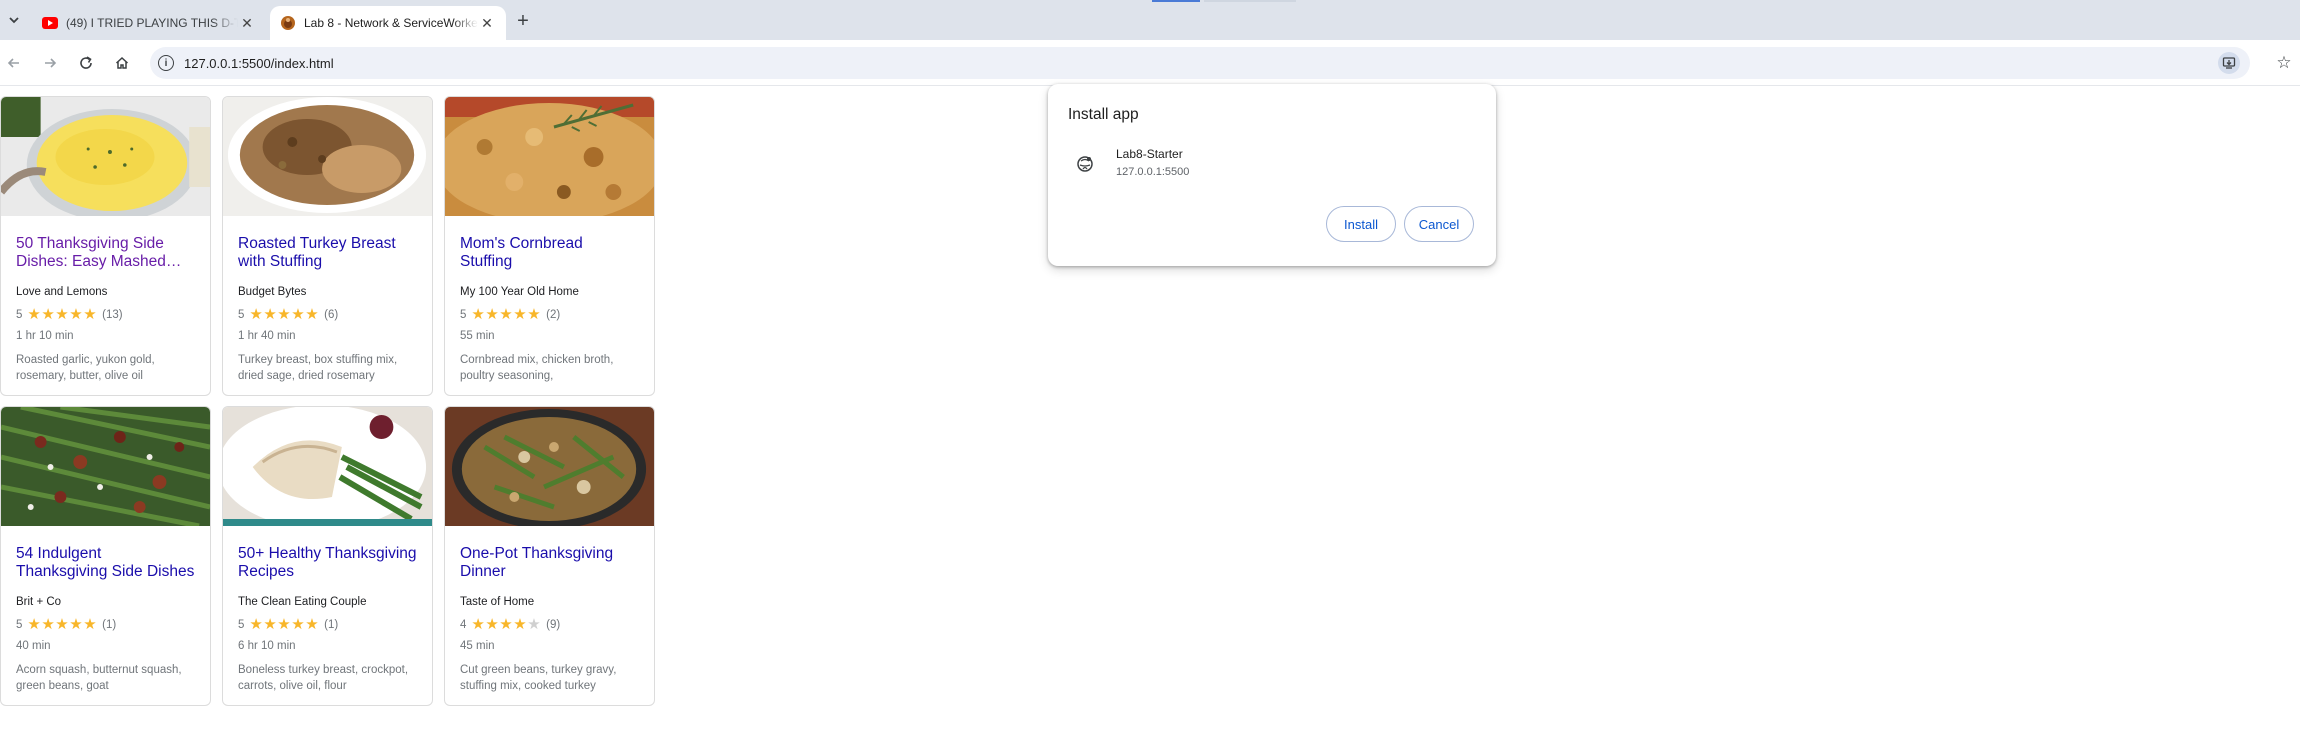  I want to click on reload-button, so click(86, 63).